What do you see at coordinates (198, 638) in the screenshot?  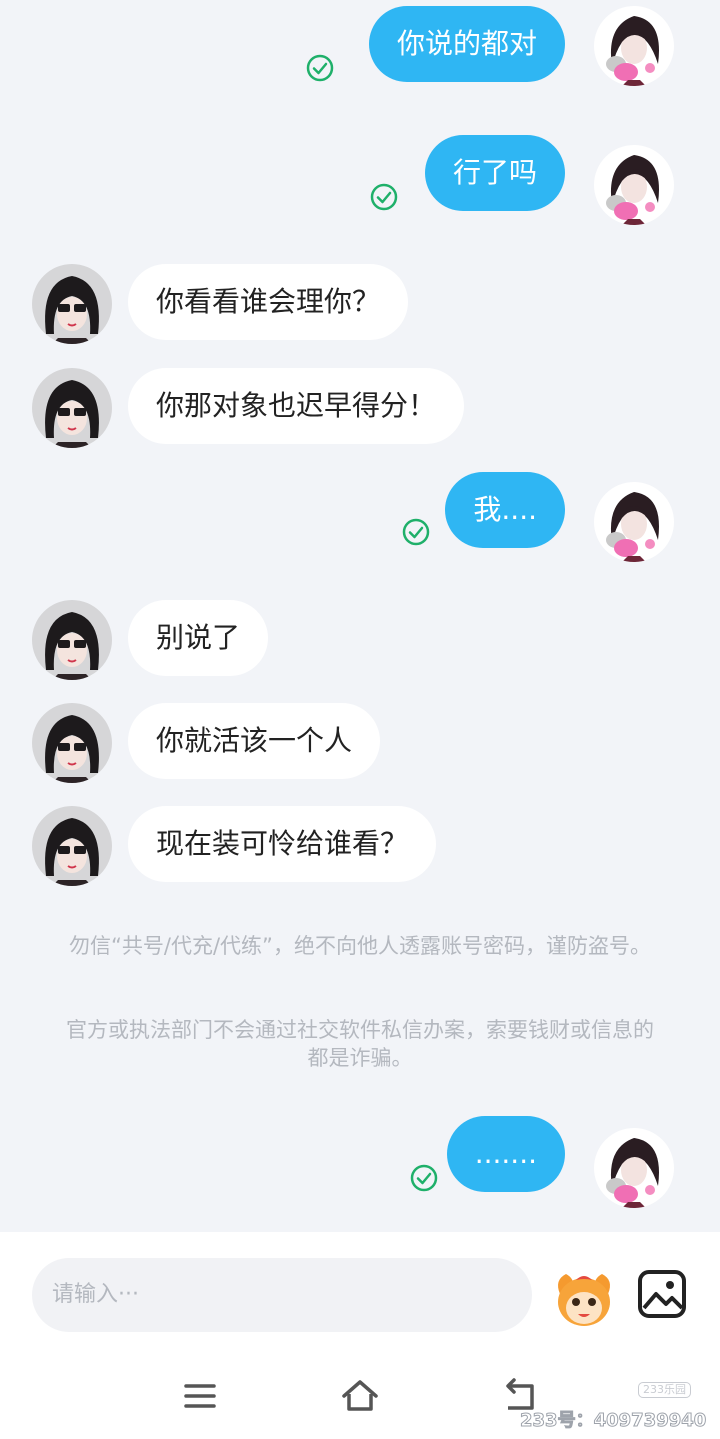 I see `message-bubble-theirs: 别说了` at bounding box center [198, 638].